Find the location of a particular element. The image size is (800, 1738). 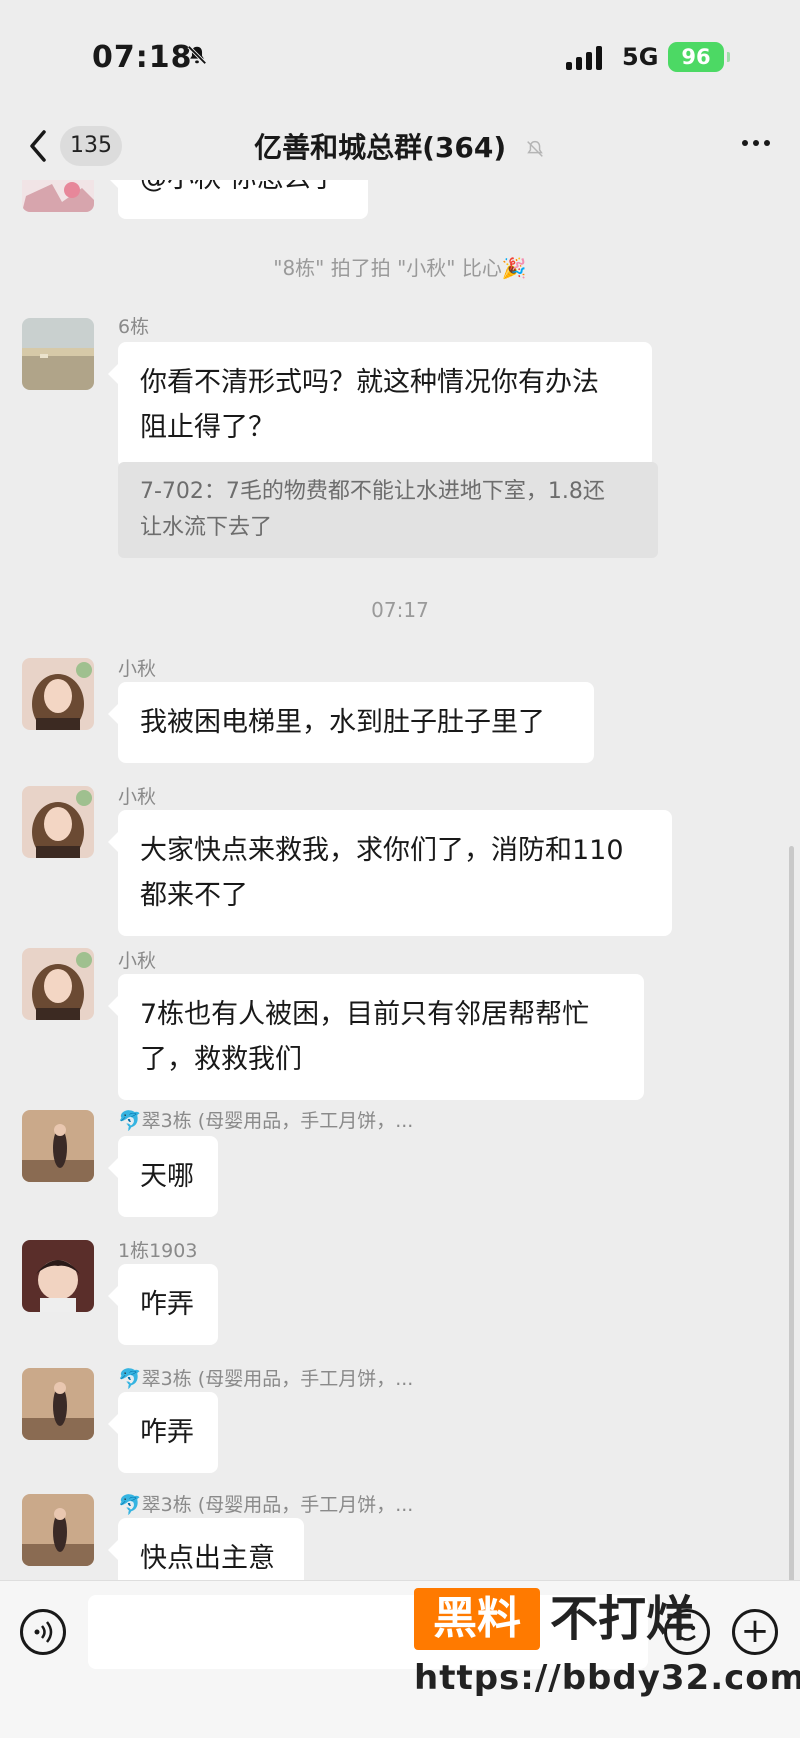

message-text: 我被困电梯里，水到肚子肚子里了 is located at coordinates (342, 722).